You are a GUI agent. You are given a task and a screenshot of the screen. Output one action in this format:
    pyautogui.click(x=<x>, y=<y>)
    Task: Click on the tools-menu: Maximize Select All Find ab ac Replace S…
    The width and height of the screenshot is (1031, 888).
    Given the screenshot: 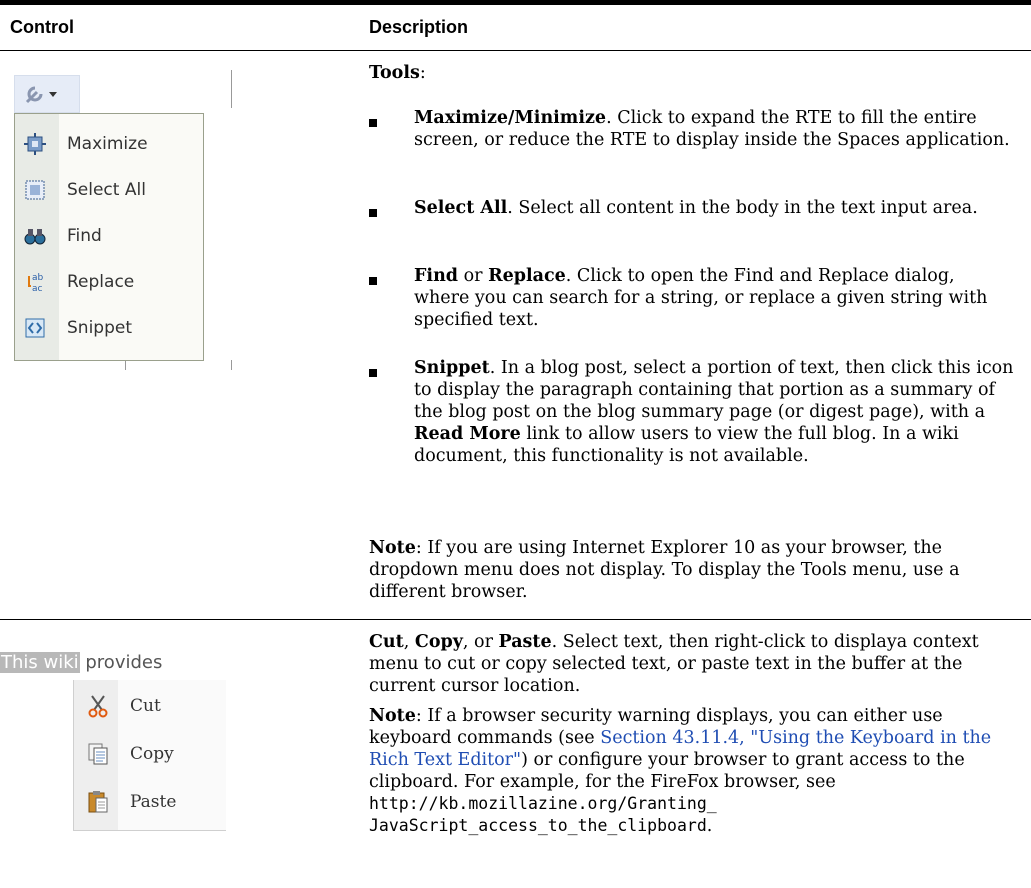 What is the action you would take?
    pyautogui.click(x=109, y=237)
    